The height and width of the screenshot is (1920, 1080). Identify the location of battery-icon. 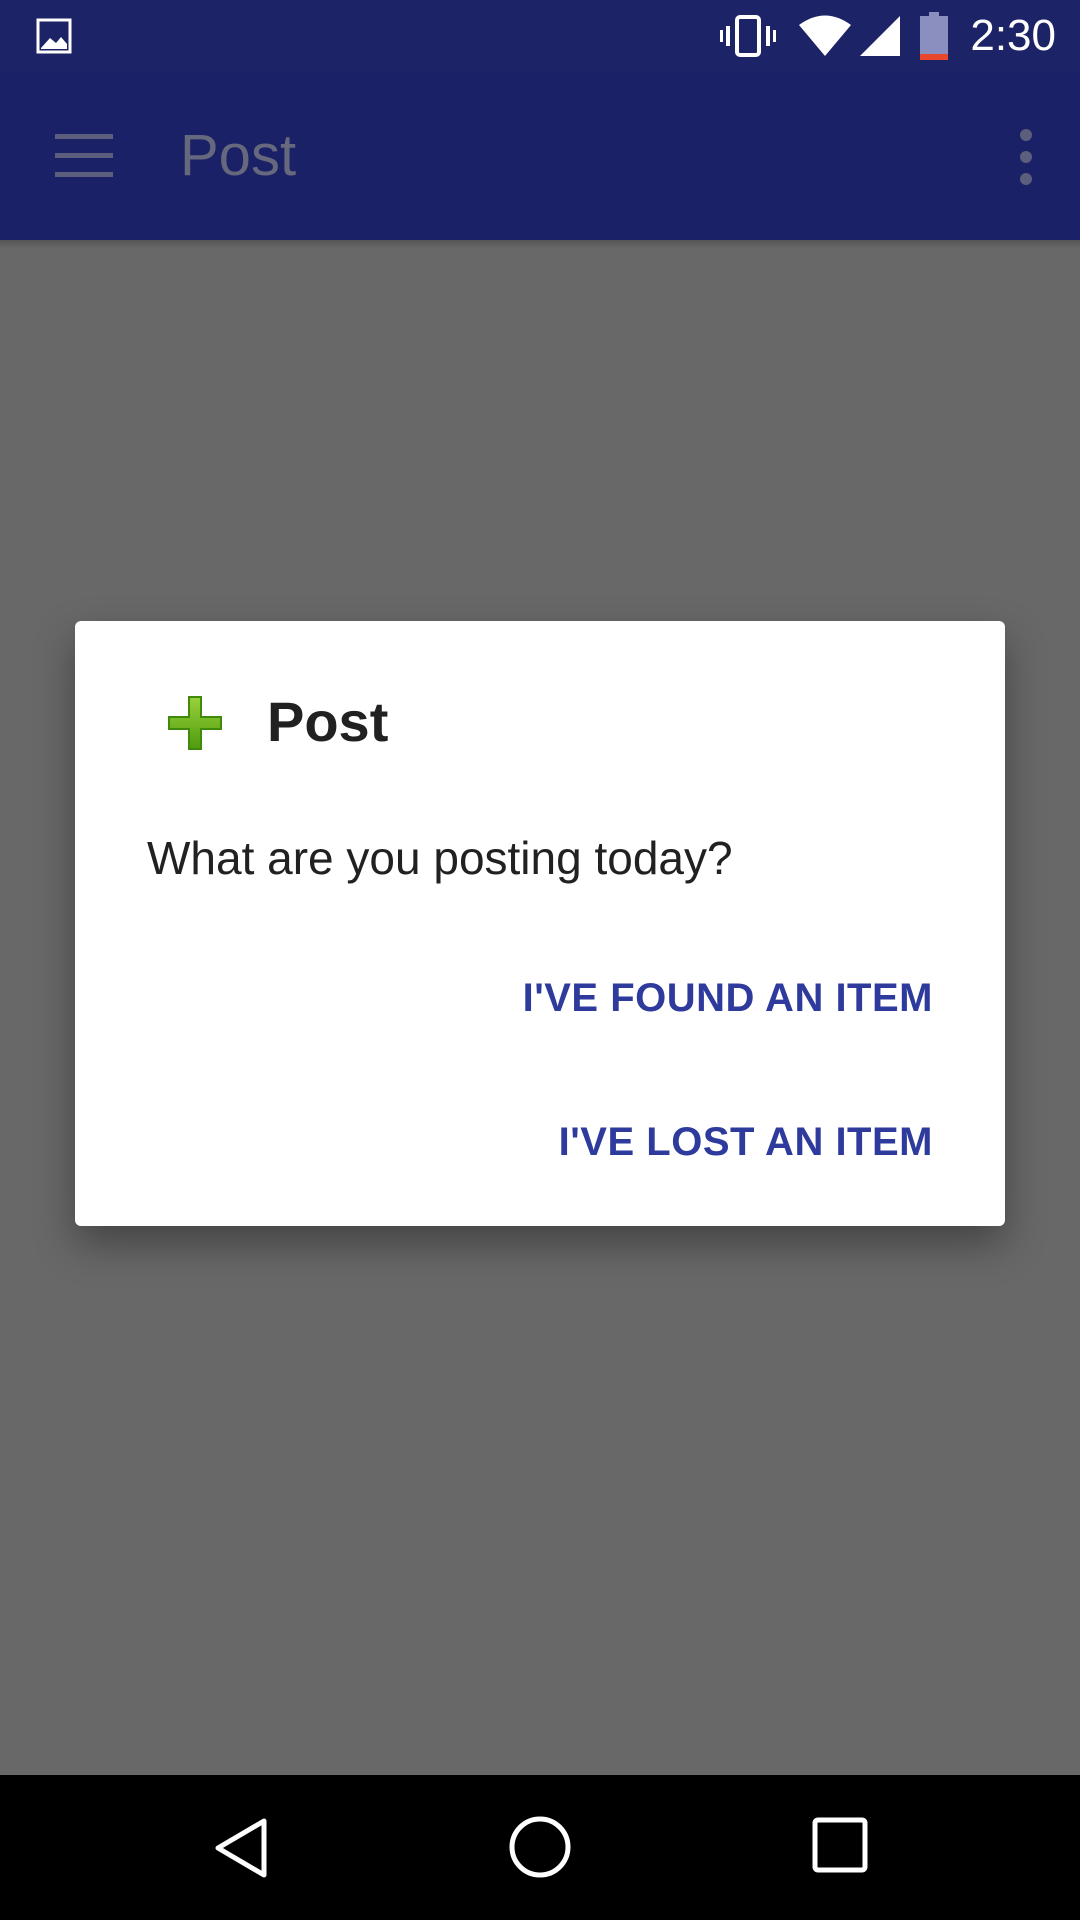
(934, 36).